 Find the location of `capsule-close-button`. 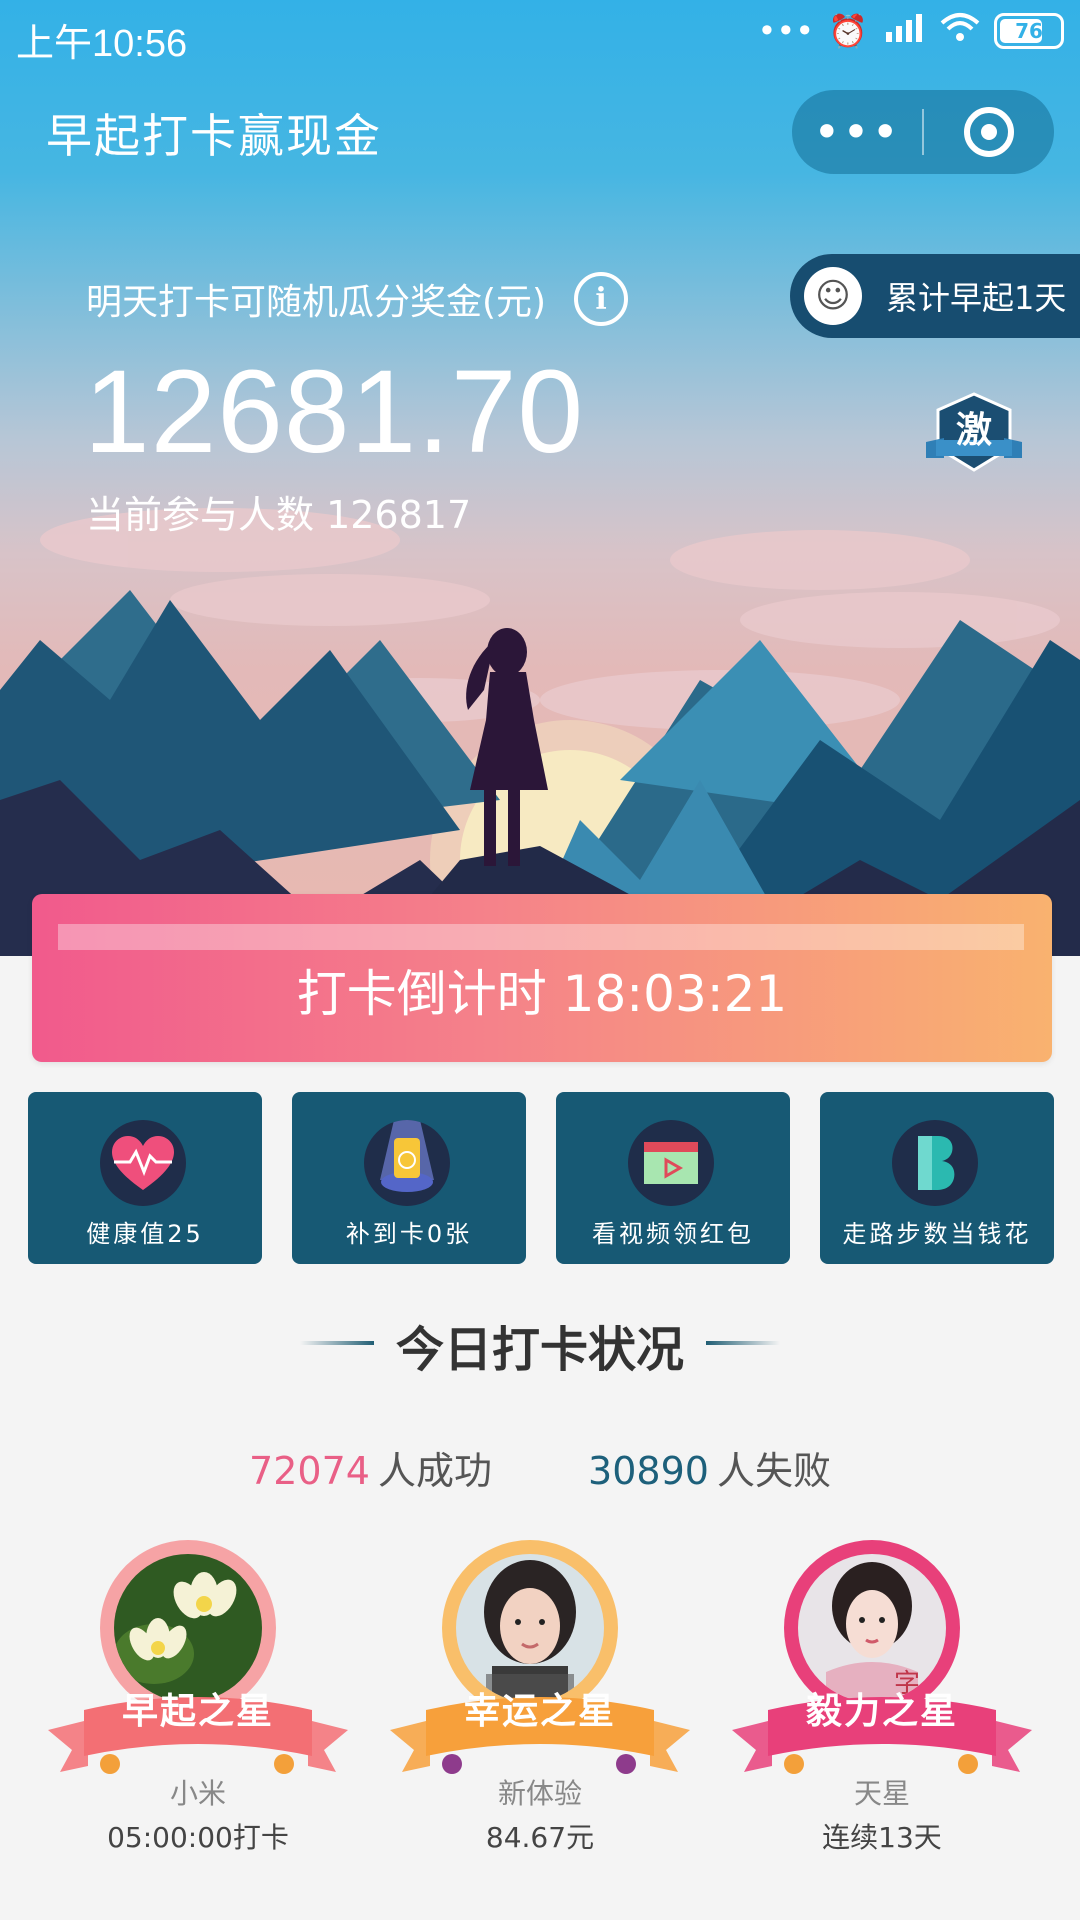

capsule-close-button is located at coordinates (989, 132).